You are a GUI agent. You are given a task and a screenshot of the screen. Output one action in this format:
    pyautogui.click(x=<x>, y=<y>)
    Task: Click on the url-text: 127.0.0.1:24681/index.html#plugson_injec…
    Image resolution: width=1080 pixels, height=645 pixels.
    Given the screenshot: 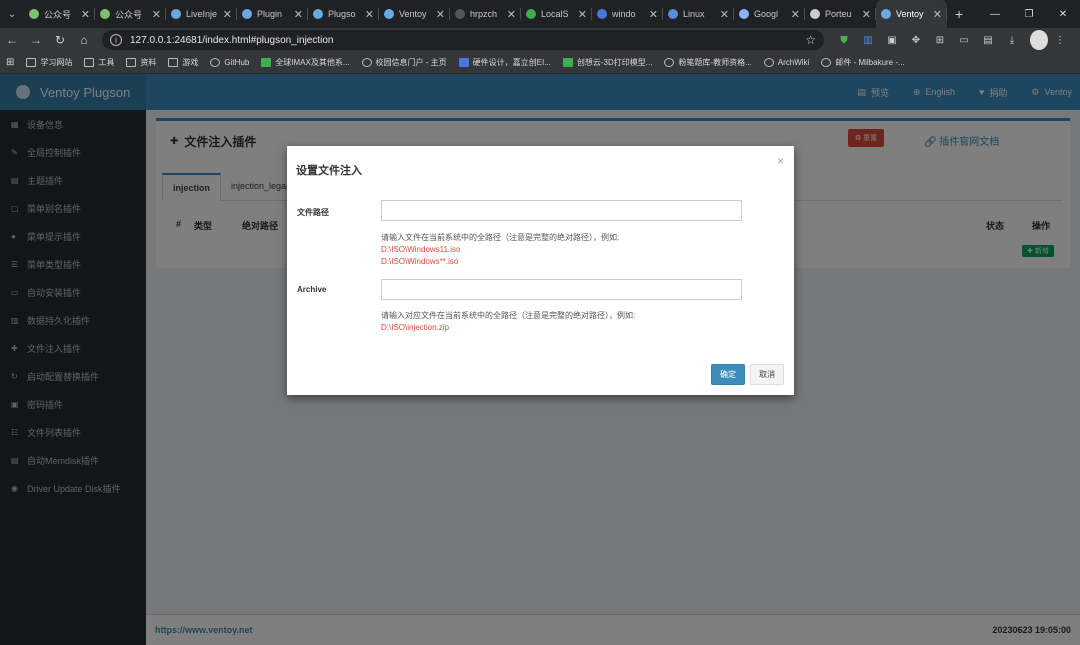 What is the action you would take?
    pyautogui.click(x=467, y=40)
    